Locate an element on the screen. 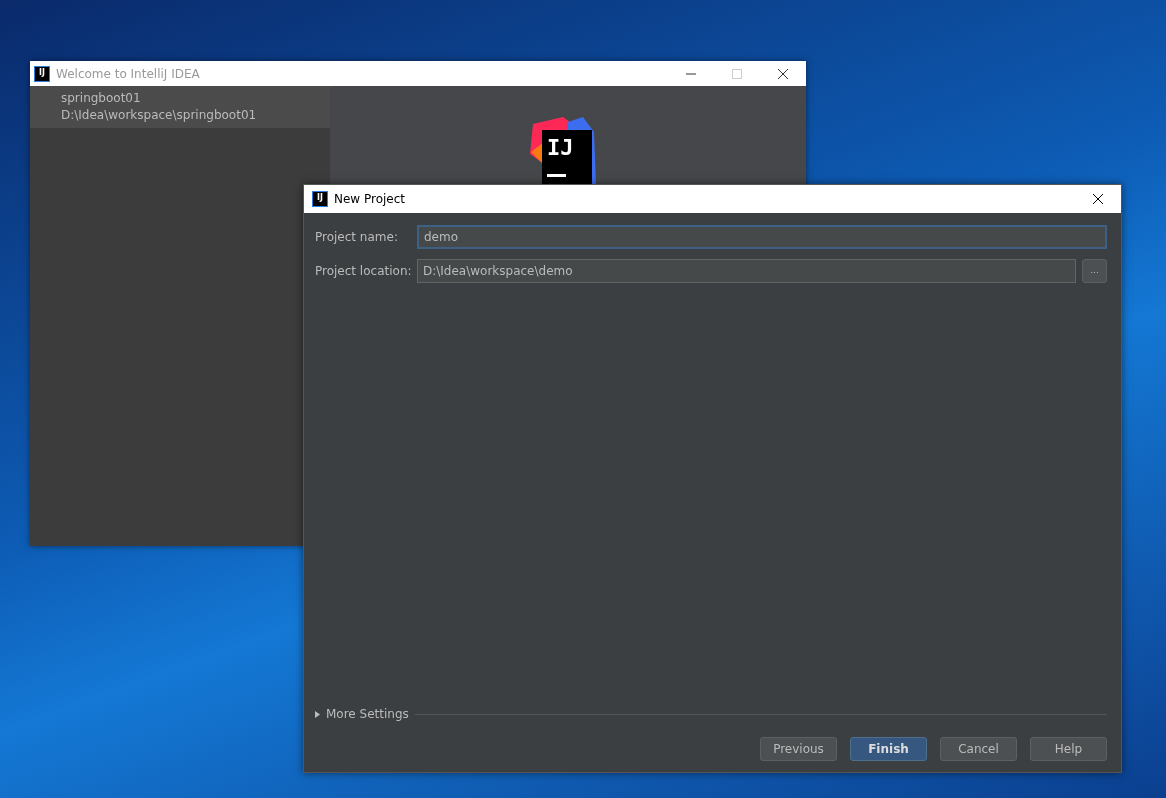 The height and width of the screenshot is (798, 1166). caret-icon is located at coordinates (317, 714).